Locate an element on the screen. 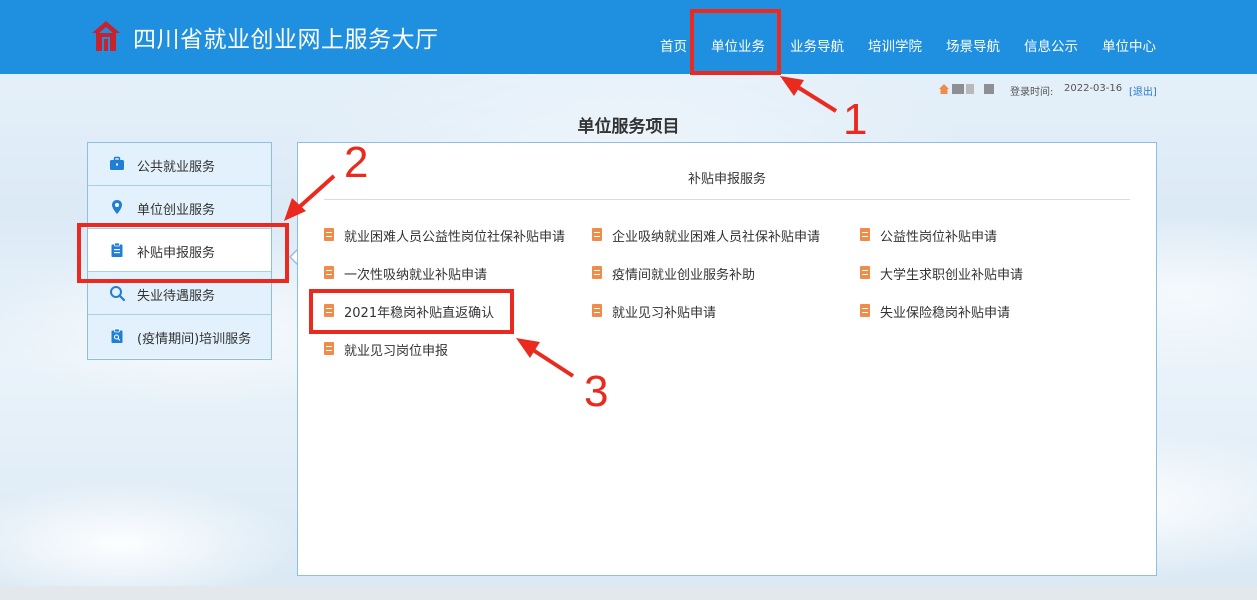 The width and height of the screenshot is (1257, 600). site-logo-icon is located at coordinates (106, 36).